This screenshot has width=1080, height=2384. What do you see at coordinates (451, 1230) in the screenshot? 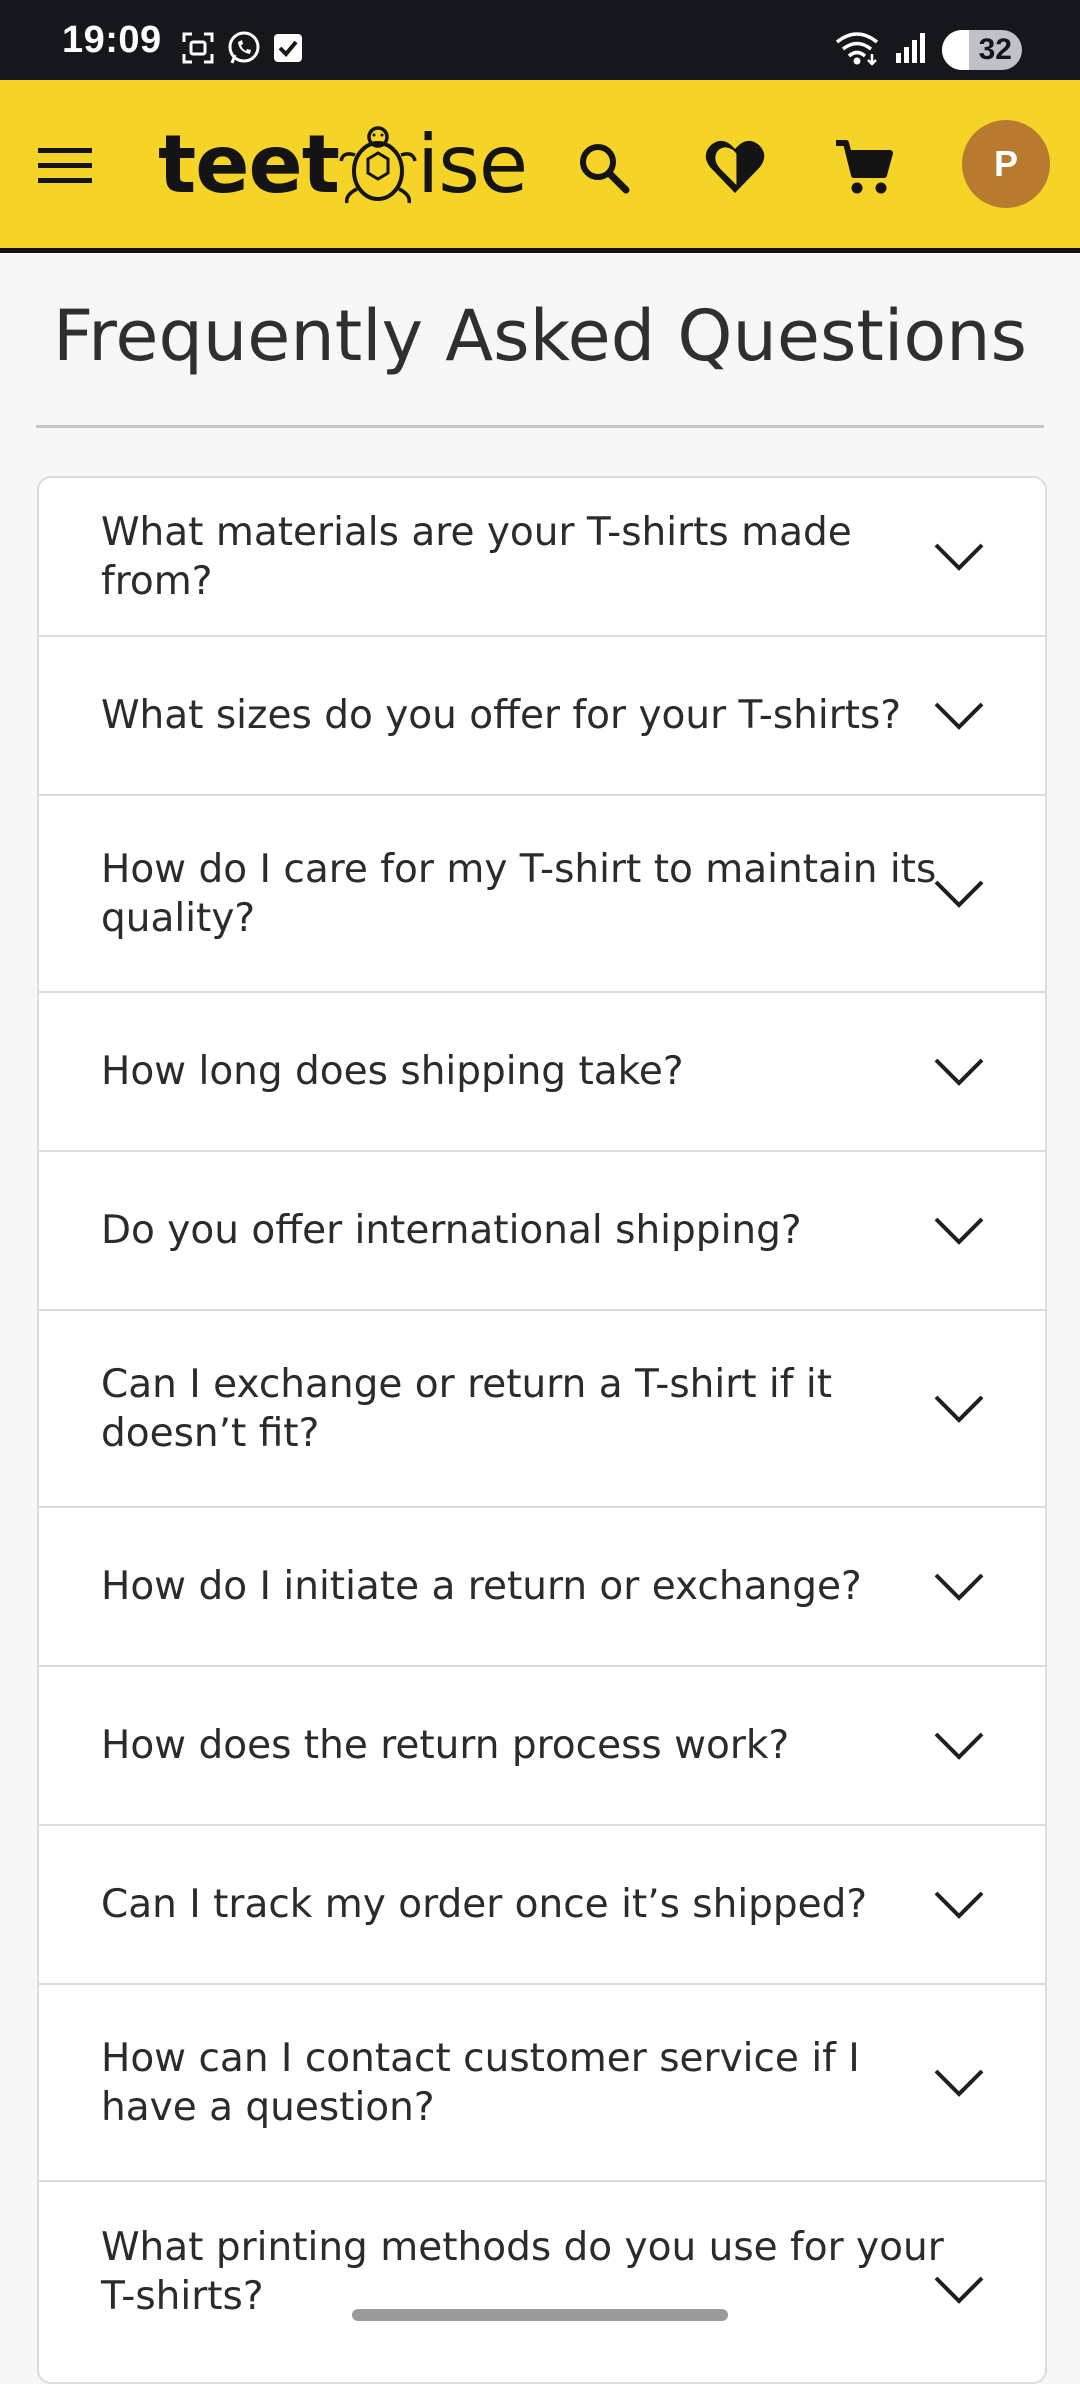
I see `faq-question: Do you offer international shipping?` at bounding box center [451, 1230].